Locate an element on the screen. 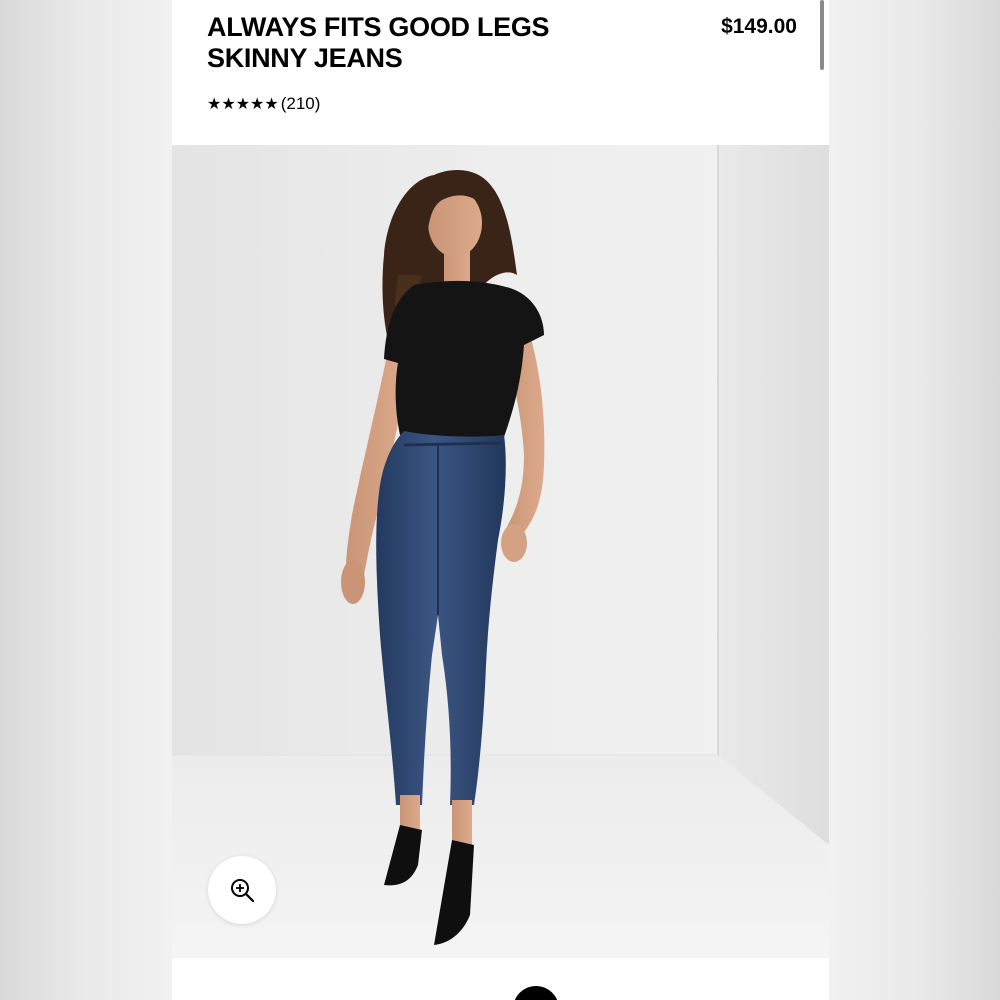  product-rating: ★★★★★ (210) is located at coordinates (263, 104).